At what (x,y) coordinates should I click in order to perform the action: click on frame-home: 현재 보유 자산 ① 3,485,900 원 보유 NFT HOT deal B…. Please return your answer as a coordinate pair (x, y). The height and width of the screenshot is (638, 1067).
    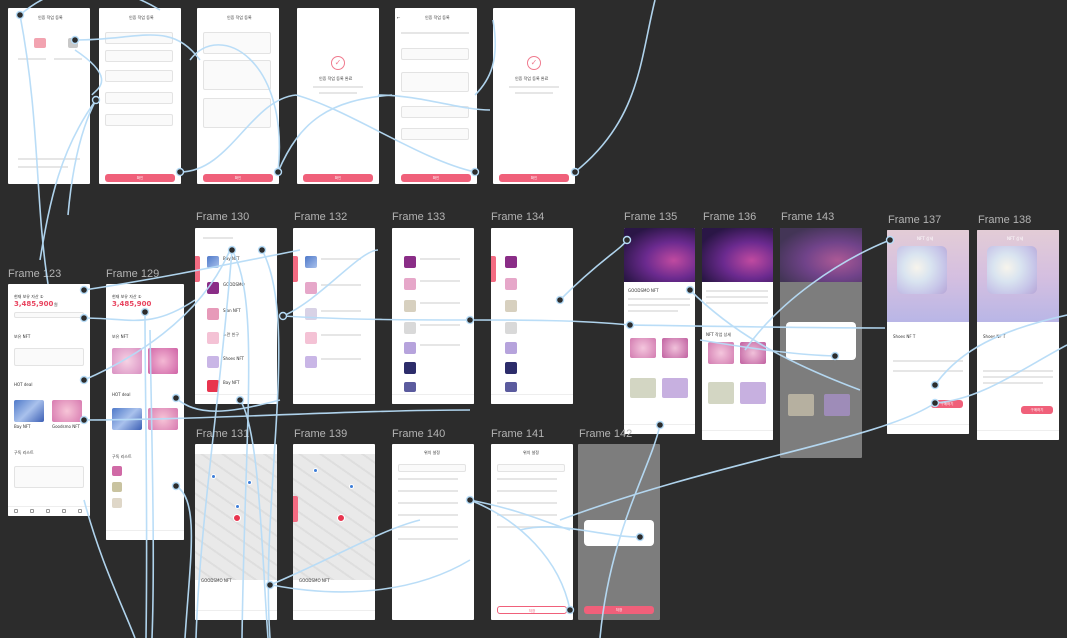
    Looking at the image, I should click on (49, 400).